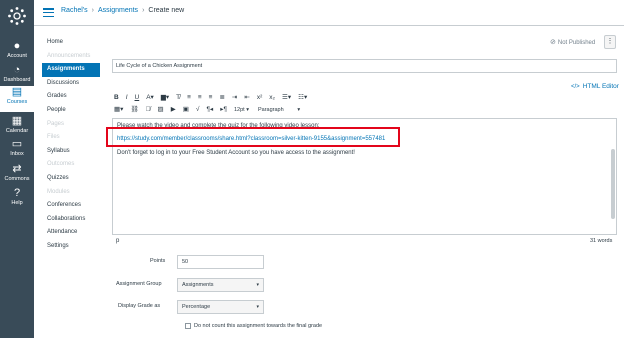 Image resolution: width=624 pixels, height=338 pixels. I want to click on subscript-icon: x₂, so click(272, 98).